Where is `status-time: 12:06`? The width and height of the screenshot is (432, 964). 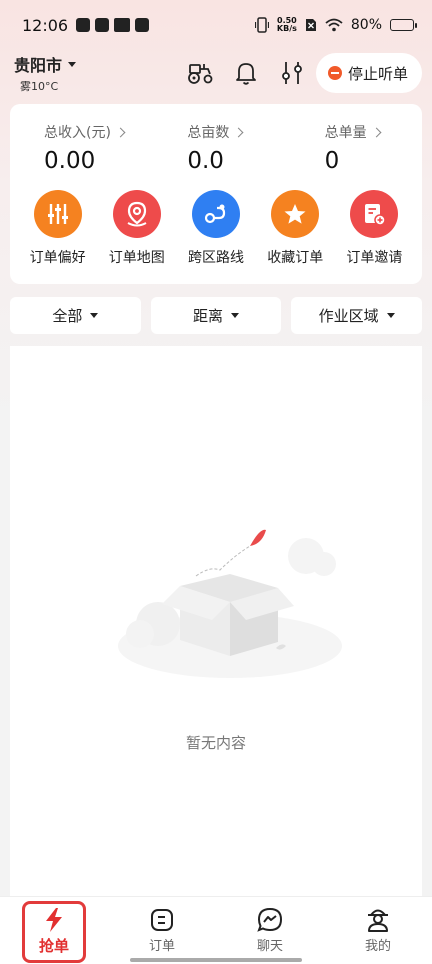
status-time: 12:06 is located at coordinates (45, 25).